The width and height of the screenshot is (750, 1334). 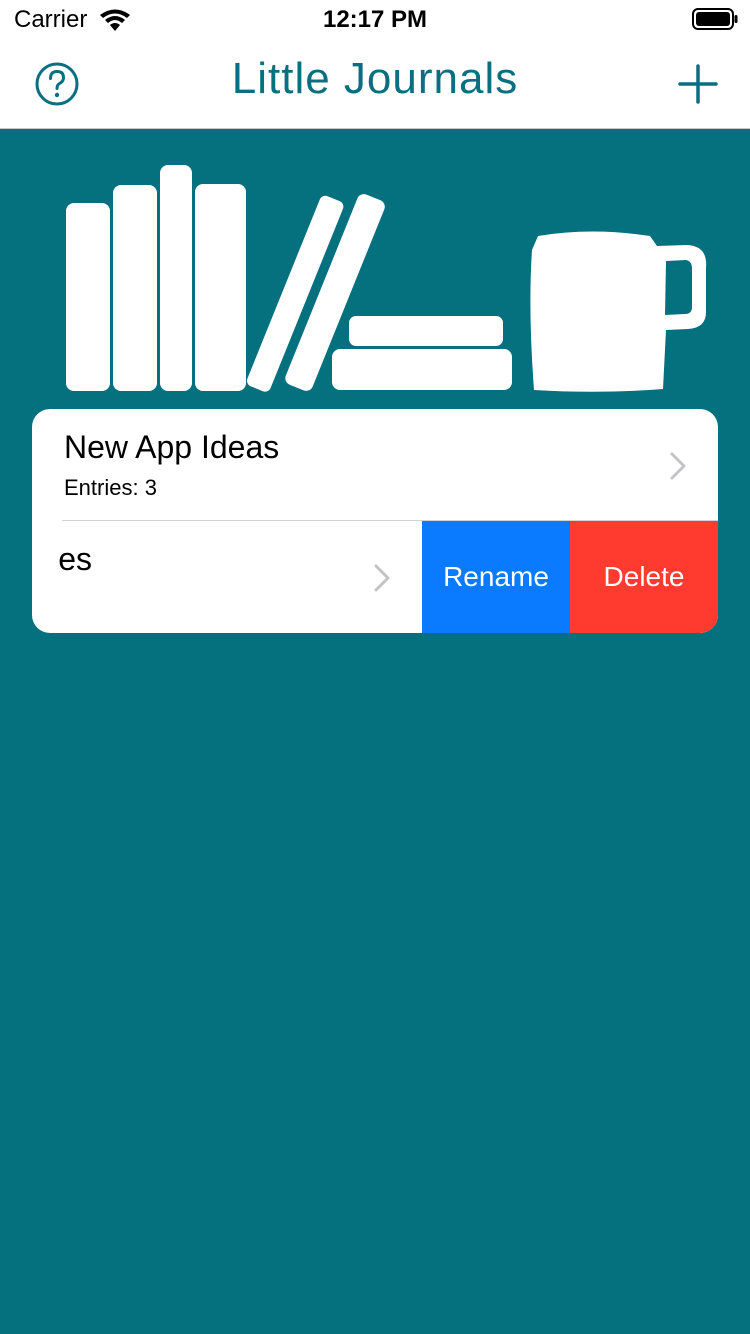 I want to click on plus-icon, so click(x=698, y=84).